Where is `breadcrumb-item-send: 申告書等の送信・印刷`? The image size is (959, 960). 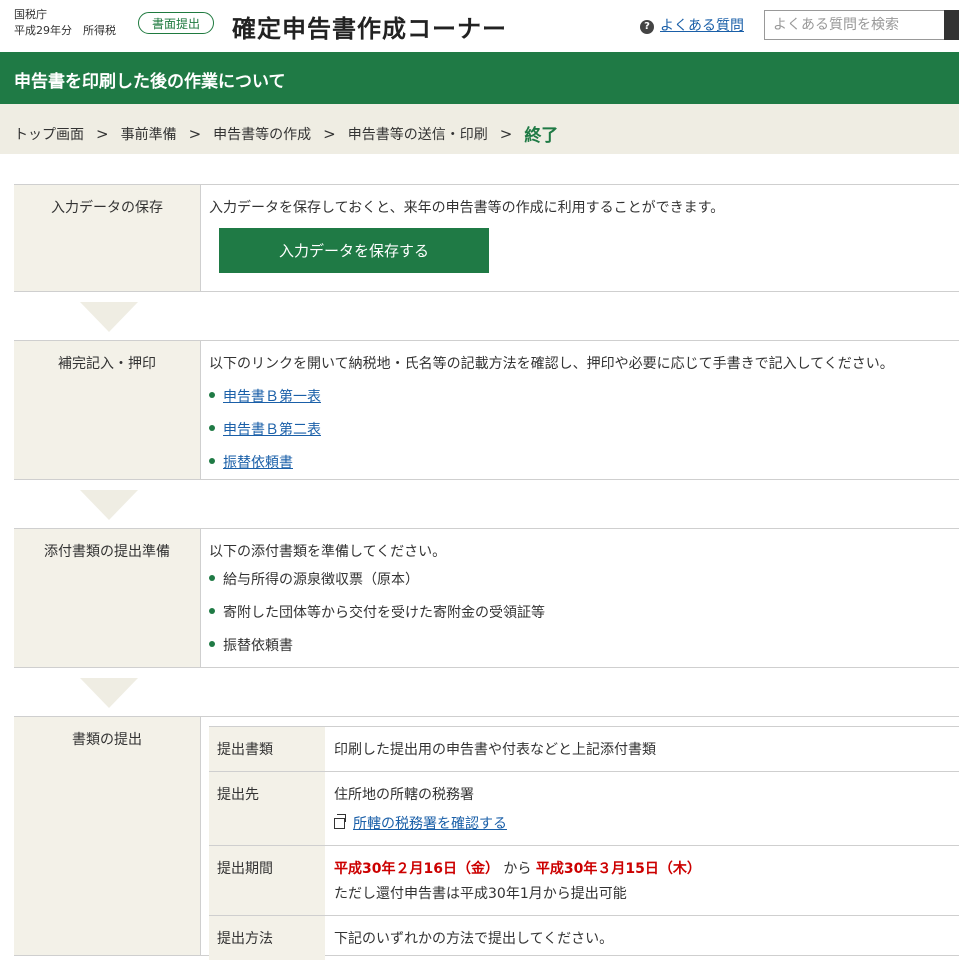
breadcrumb-item-send: 申告書等の送信・印刷 is located at coordinates (418, 134).